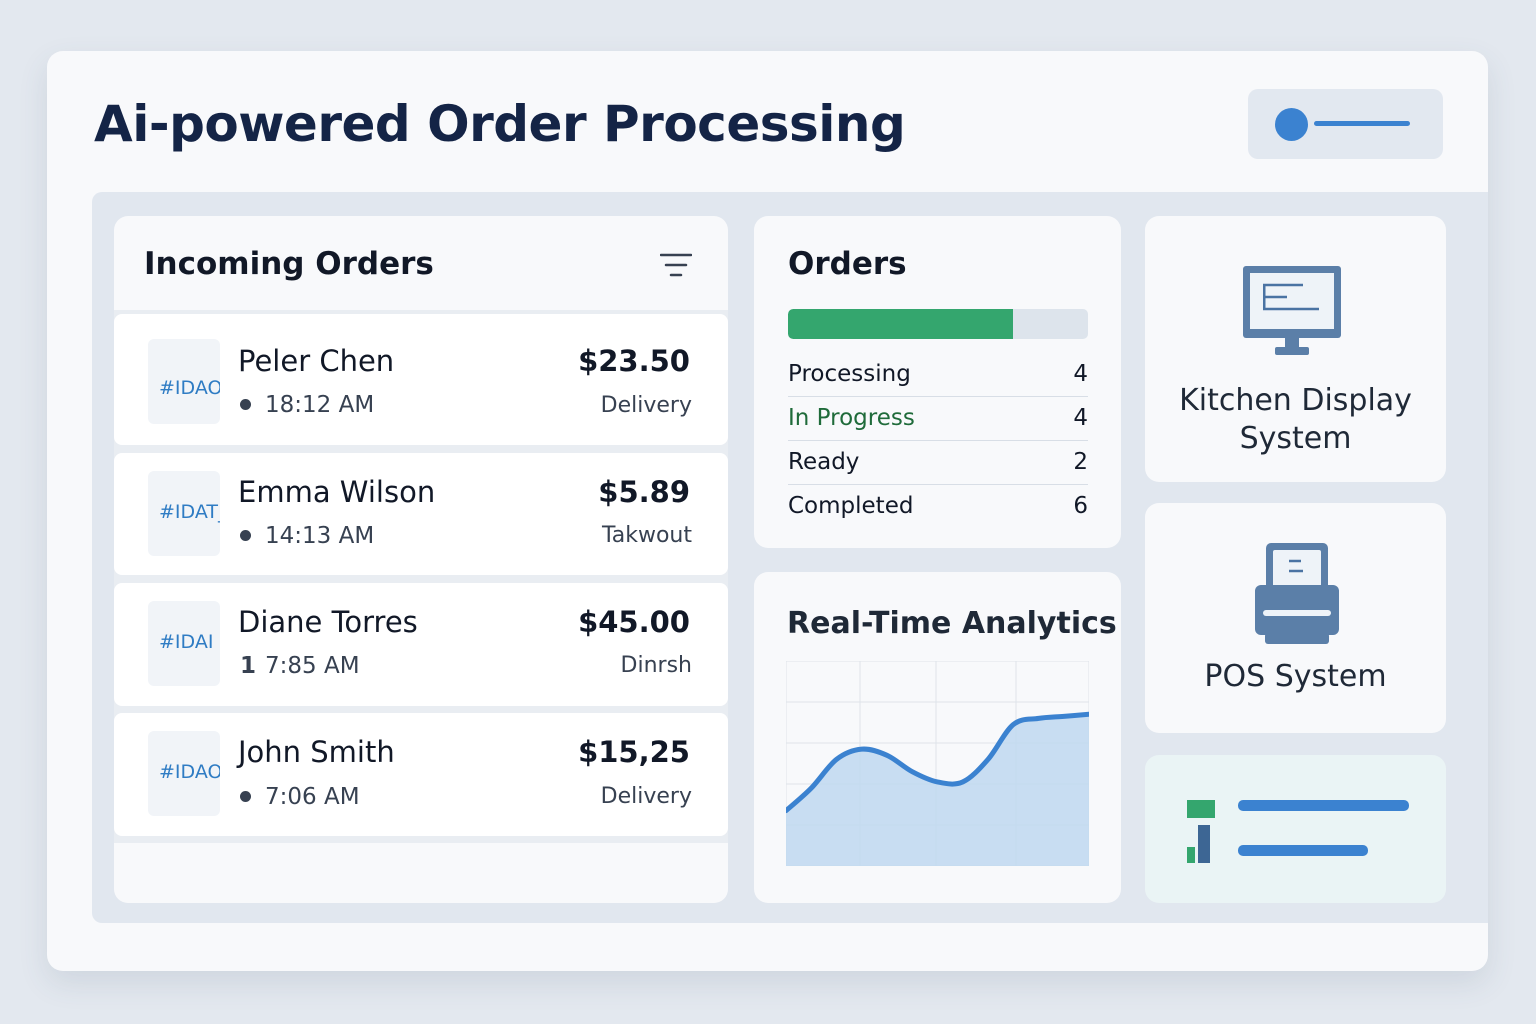  I want to click on status-row-processing: Processing 4, so click(938, 375).